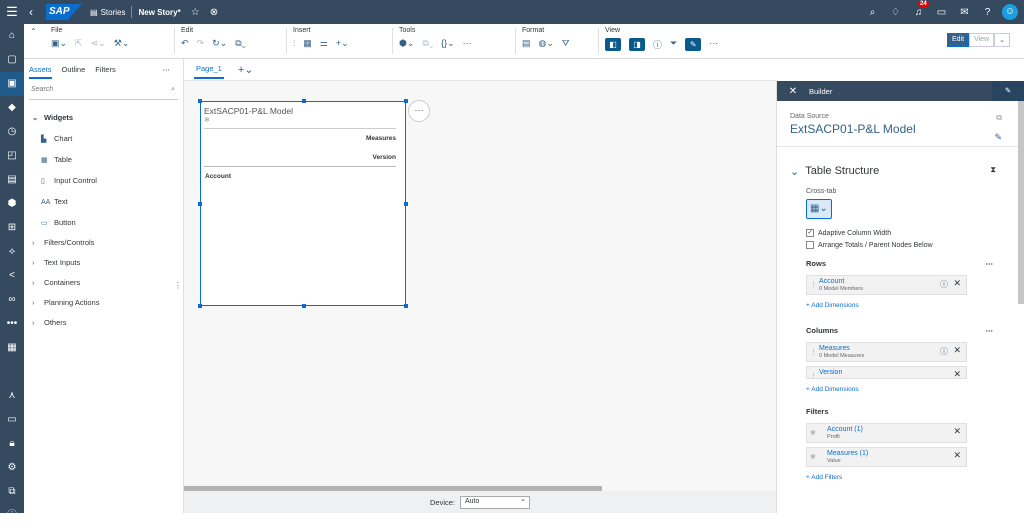 The image size is (1024, 528). What do you see at coordinates (987, 12) in the screenshot?
I see `help-icon: ?` at bounding box center [987, 12].